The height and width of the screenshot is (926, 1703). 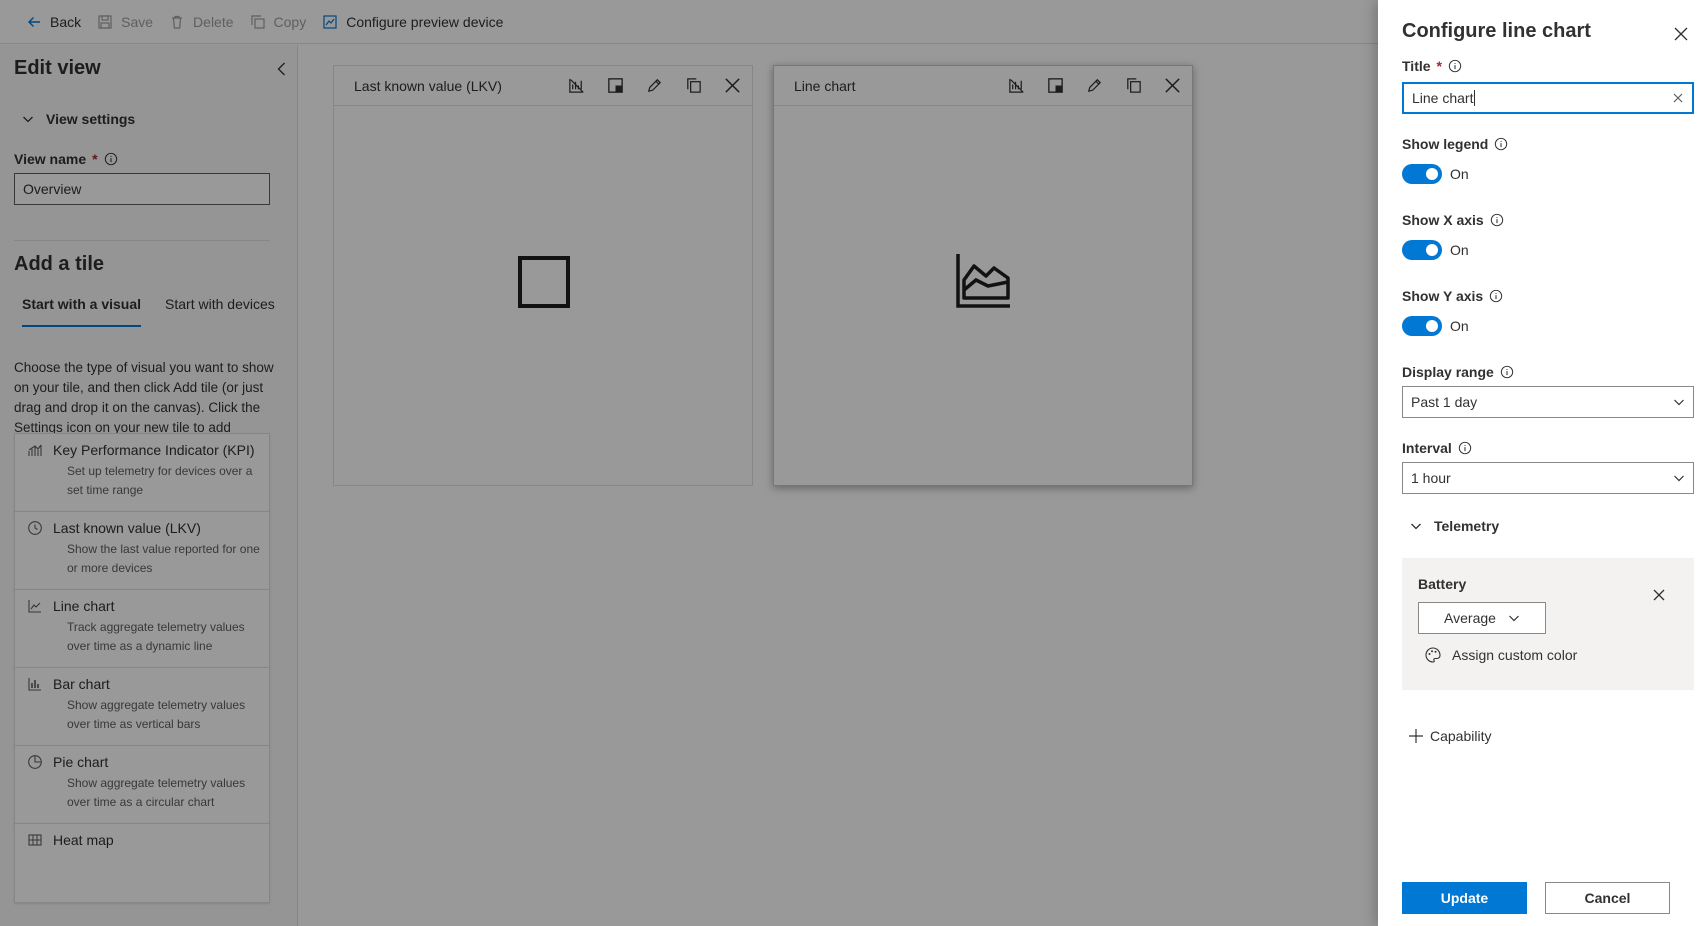 I want to click on show-y-axis-label: Show Y axis, so click(x=1452, y=296).